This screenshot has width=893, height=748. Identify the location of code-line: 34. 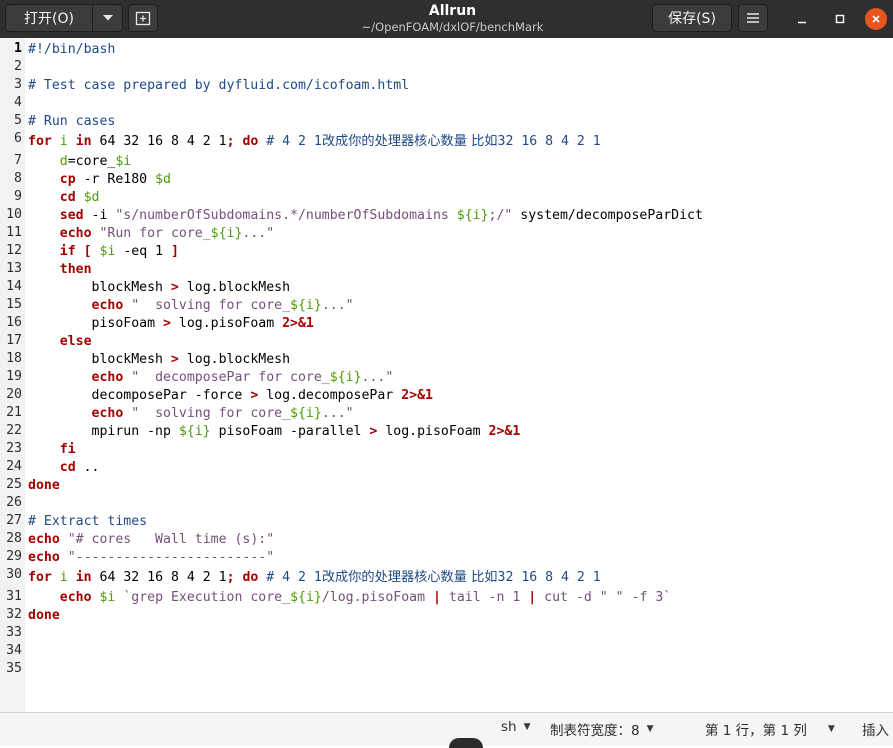
(446, 651).